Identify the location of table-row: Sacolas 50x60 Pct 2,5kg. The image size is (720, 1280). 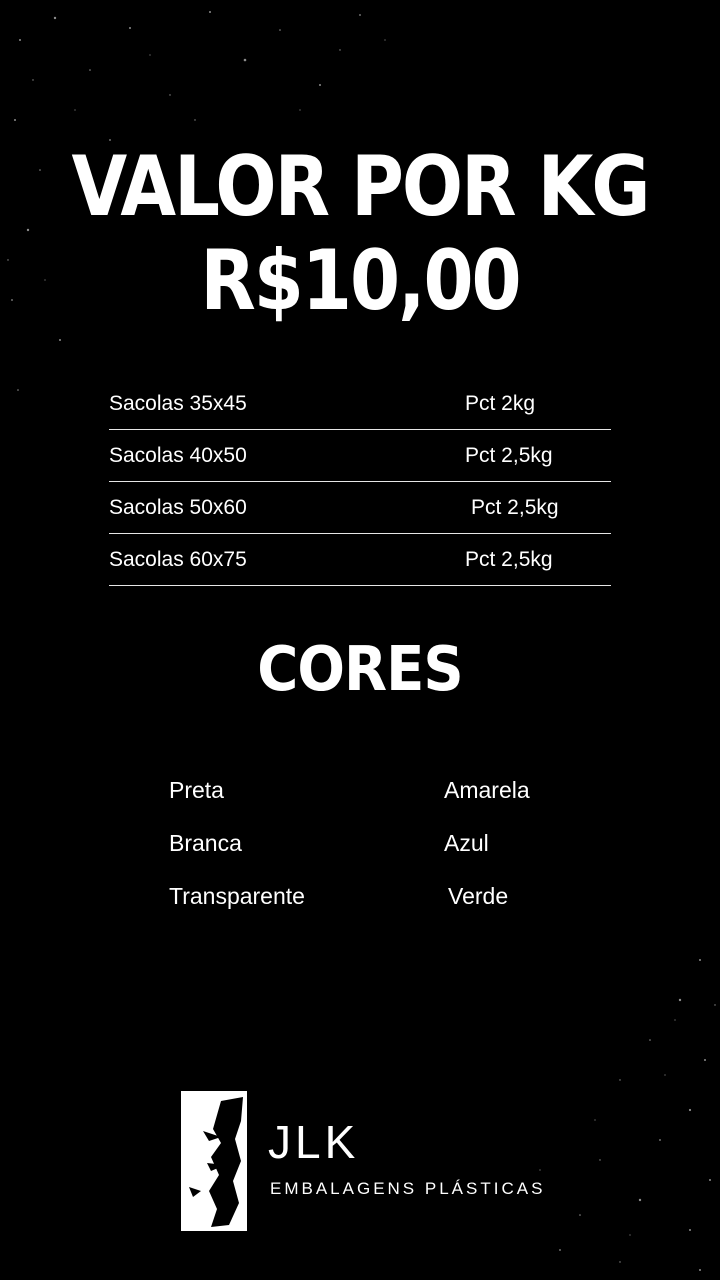
(360, 508).